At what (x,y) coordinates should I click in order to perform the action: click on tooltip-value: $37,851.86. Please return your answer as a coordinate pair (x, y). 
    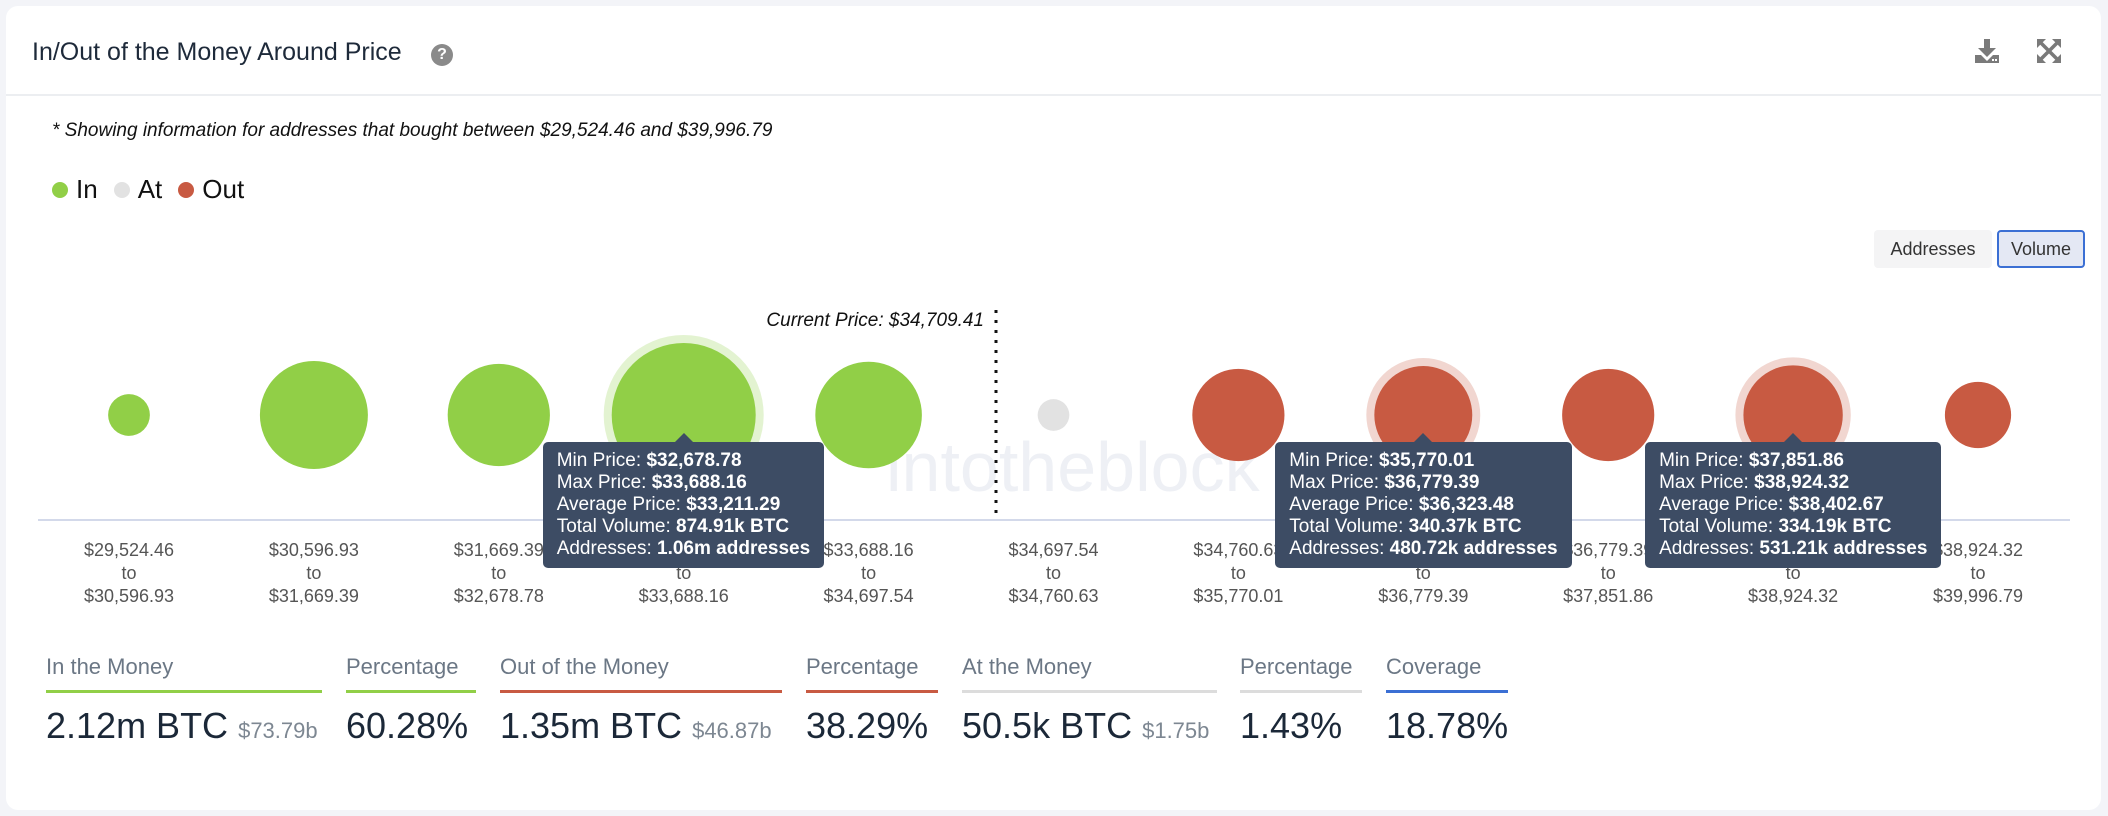
    Looking at the image, I should click on (1796, 460).